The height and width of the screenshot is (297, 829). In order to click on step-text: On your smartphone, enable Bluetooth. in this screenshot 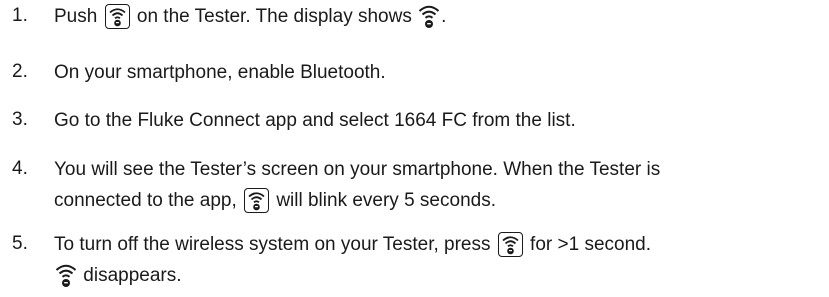, I will do `click(220, 72)`.